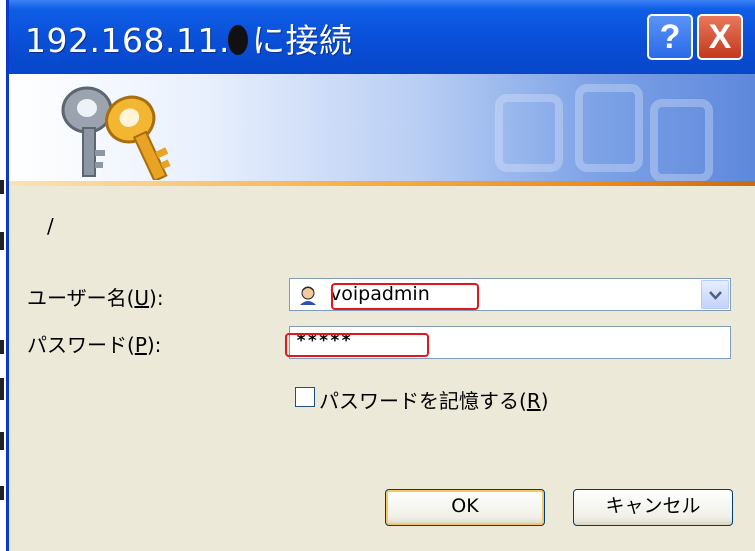 This screenshot has width=755, height=551. Describe the element at coordinates (604, 133) in the screenshot. I see `background-keys-icon` at that location.